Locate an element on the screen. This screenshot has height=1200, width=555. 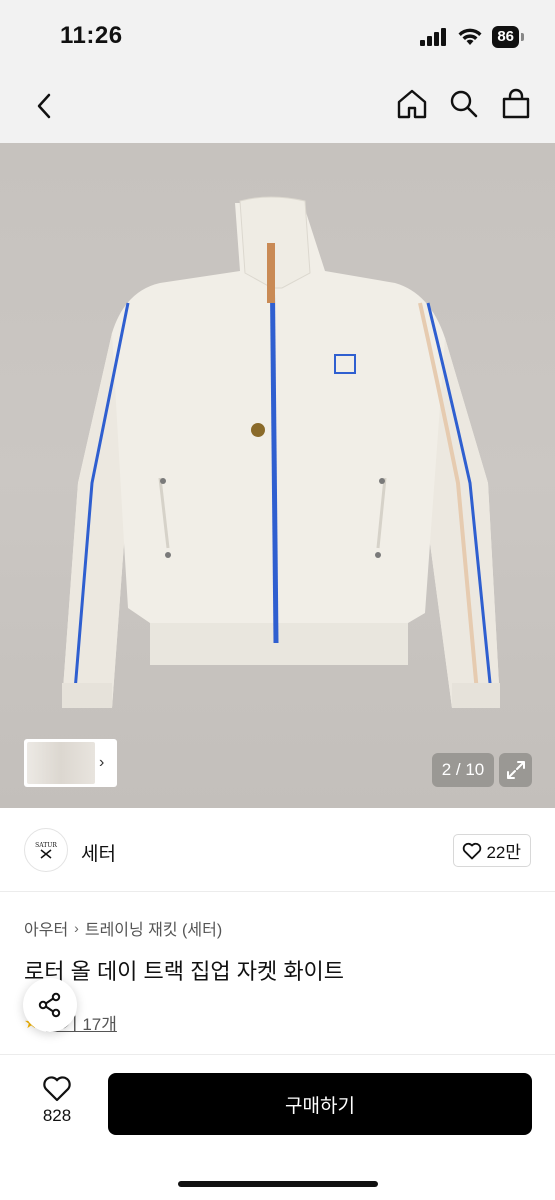
back-icon is located at coordinates (44, 106).